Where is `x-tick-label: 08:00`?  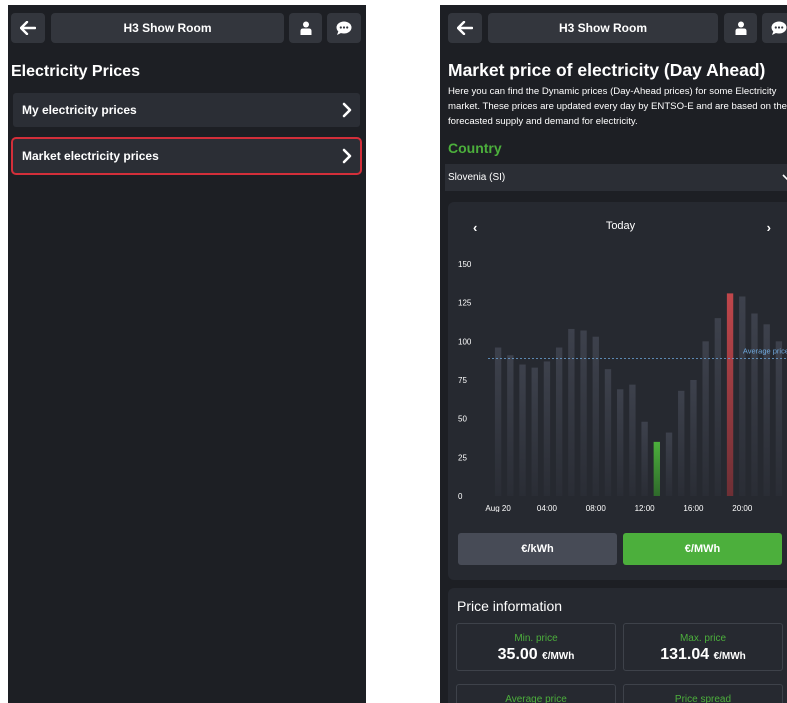 x-tick-label: 08:00 is located at coordinates (596, 508).